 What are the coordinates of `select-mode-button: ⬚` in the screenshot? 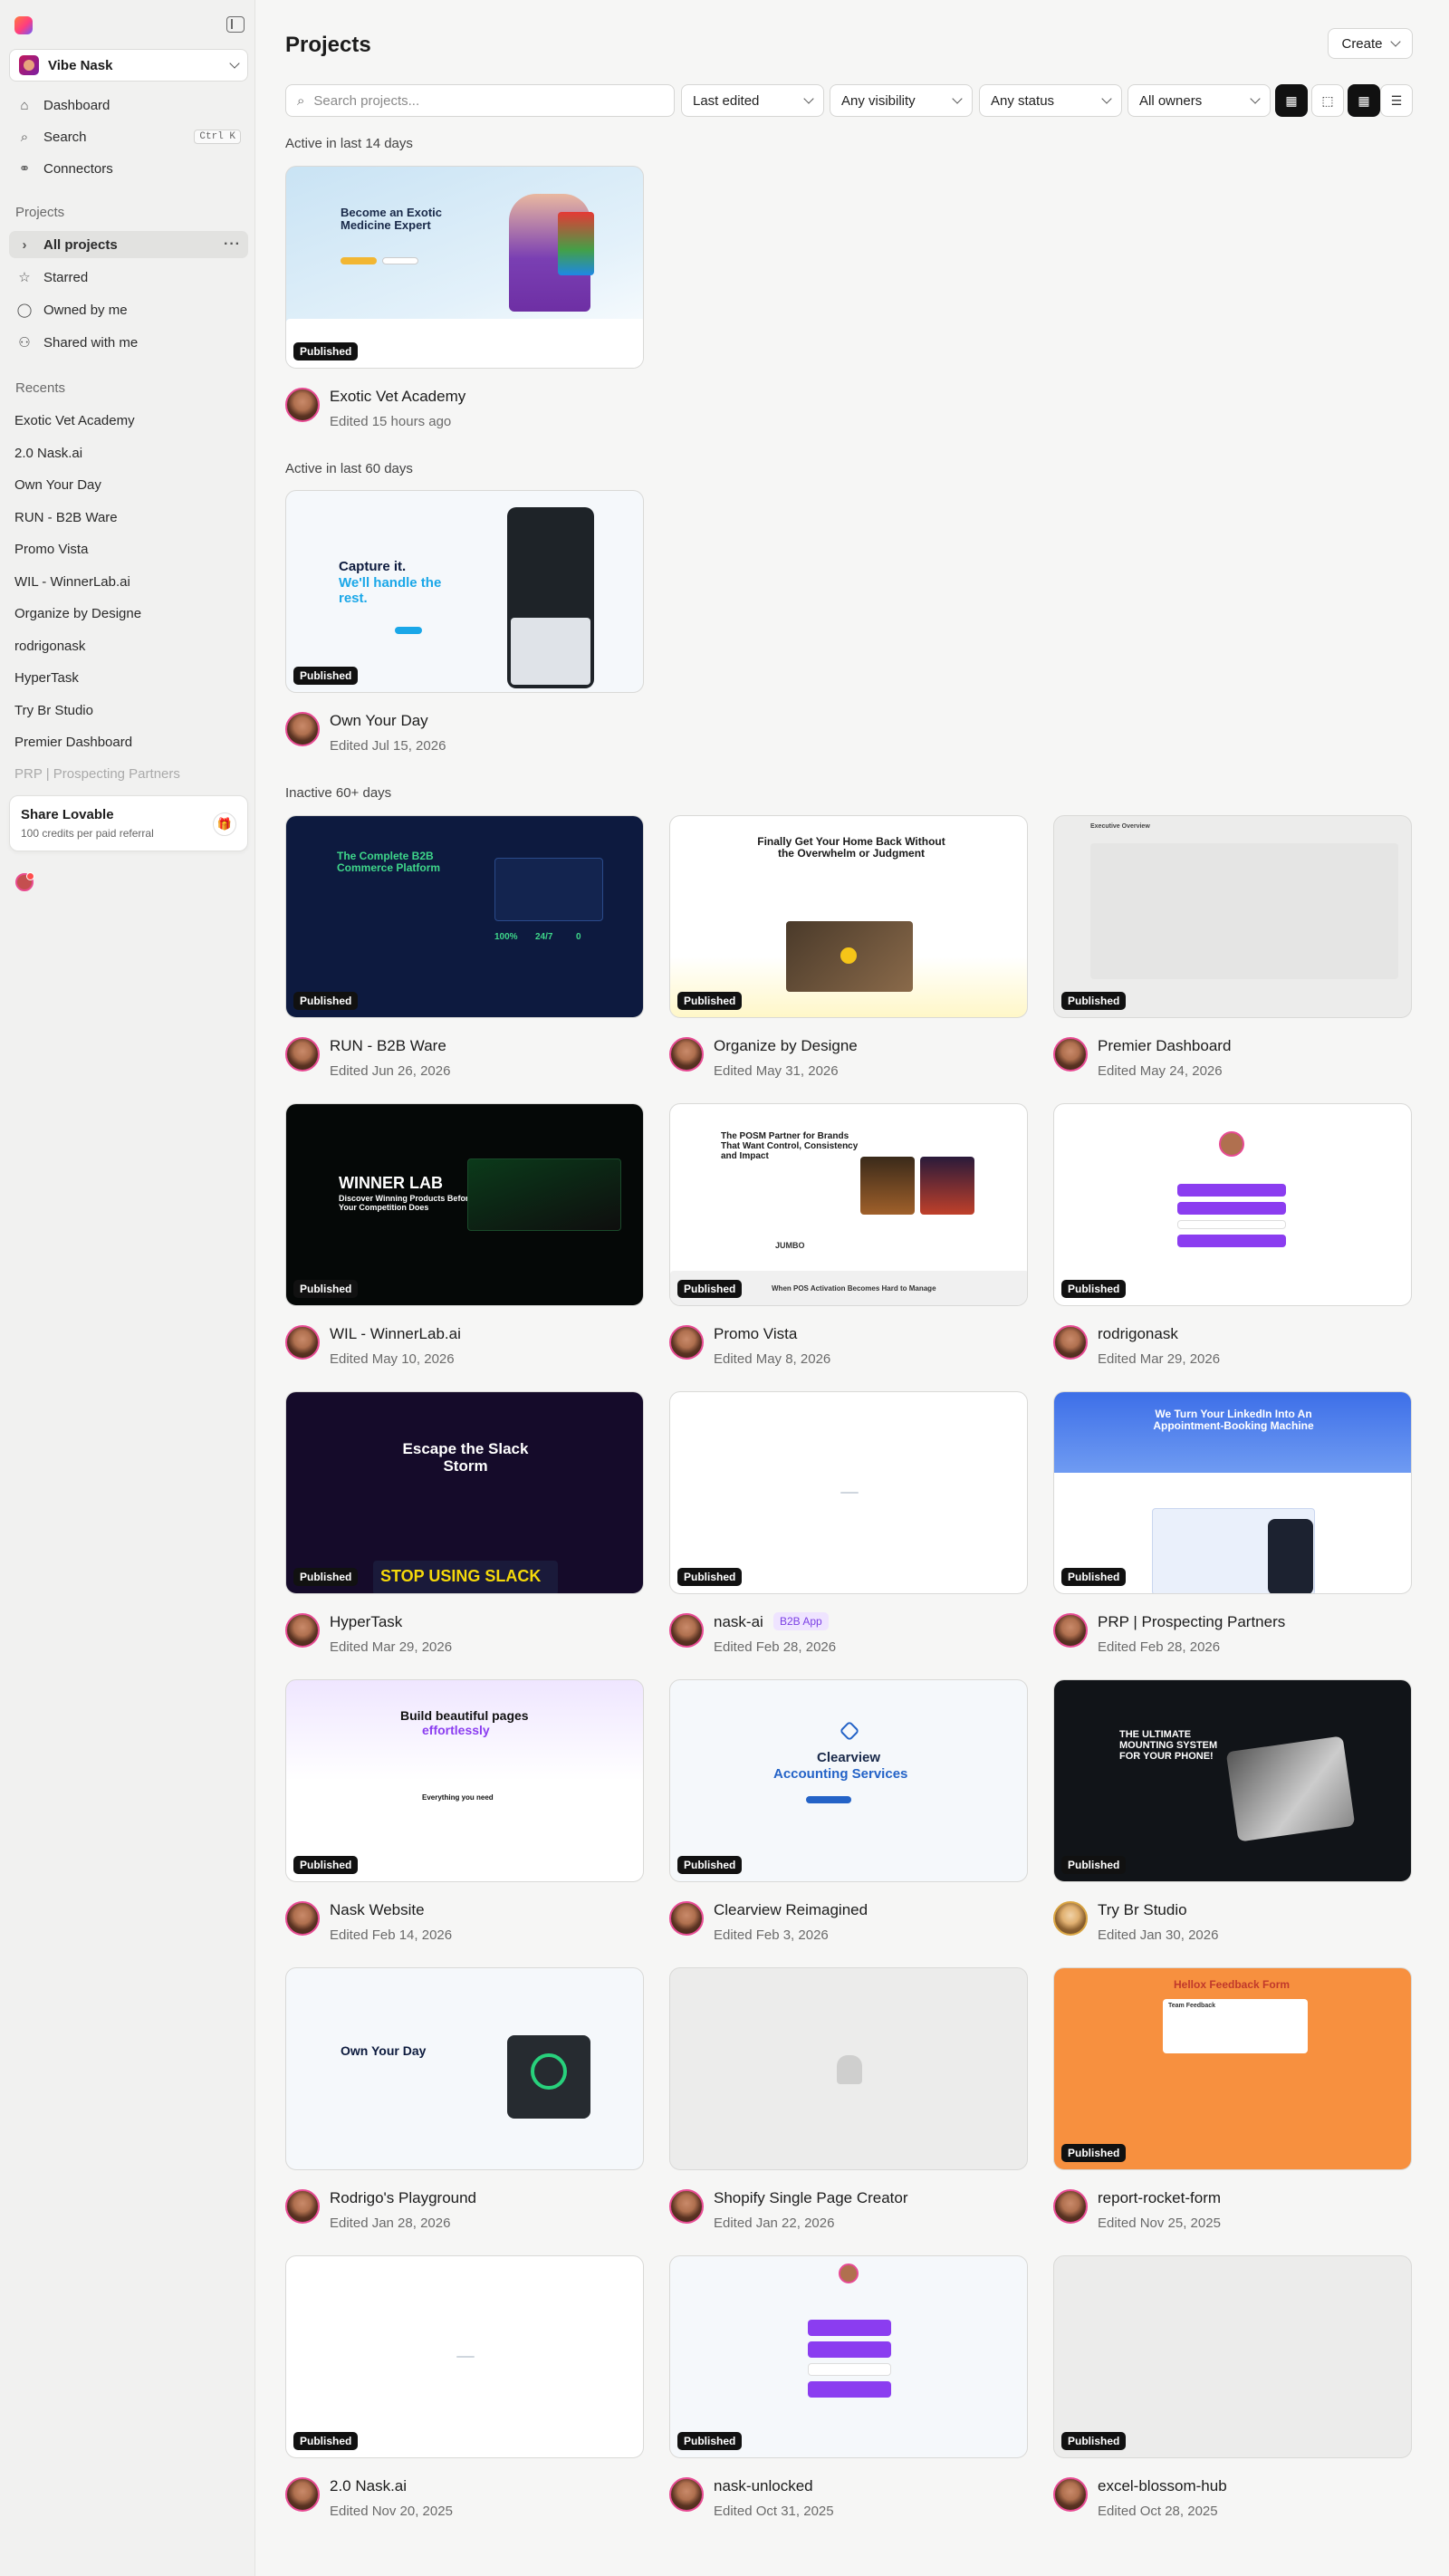 It's located at (1327, 100).